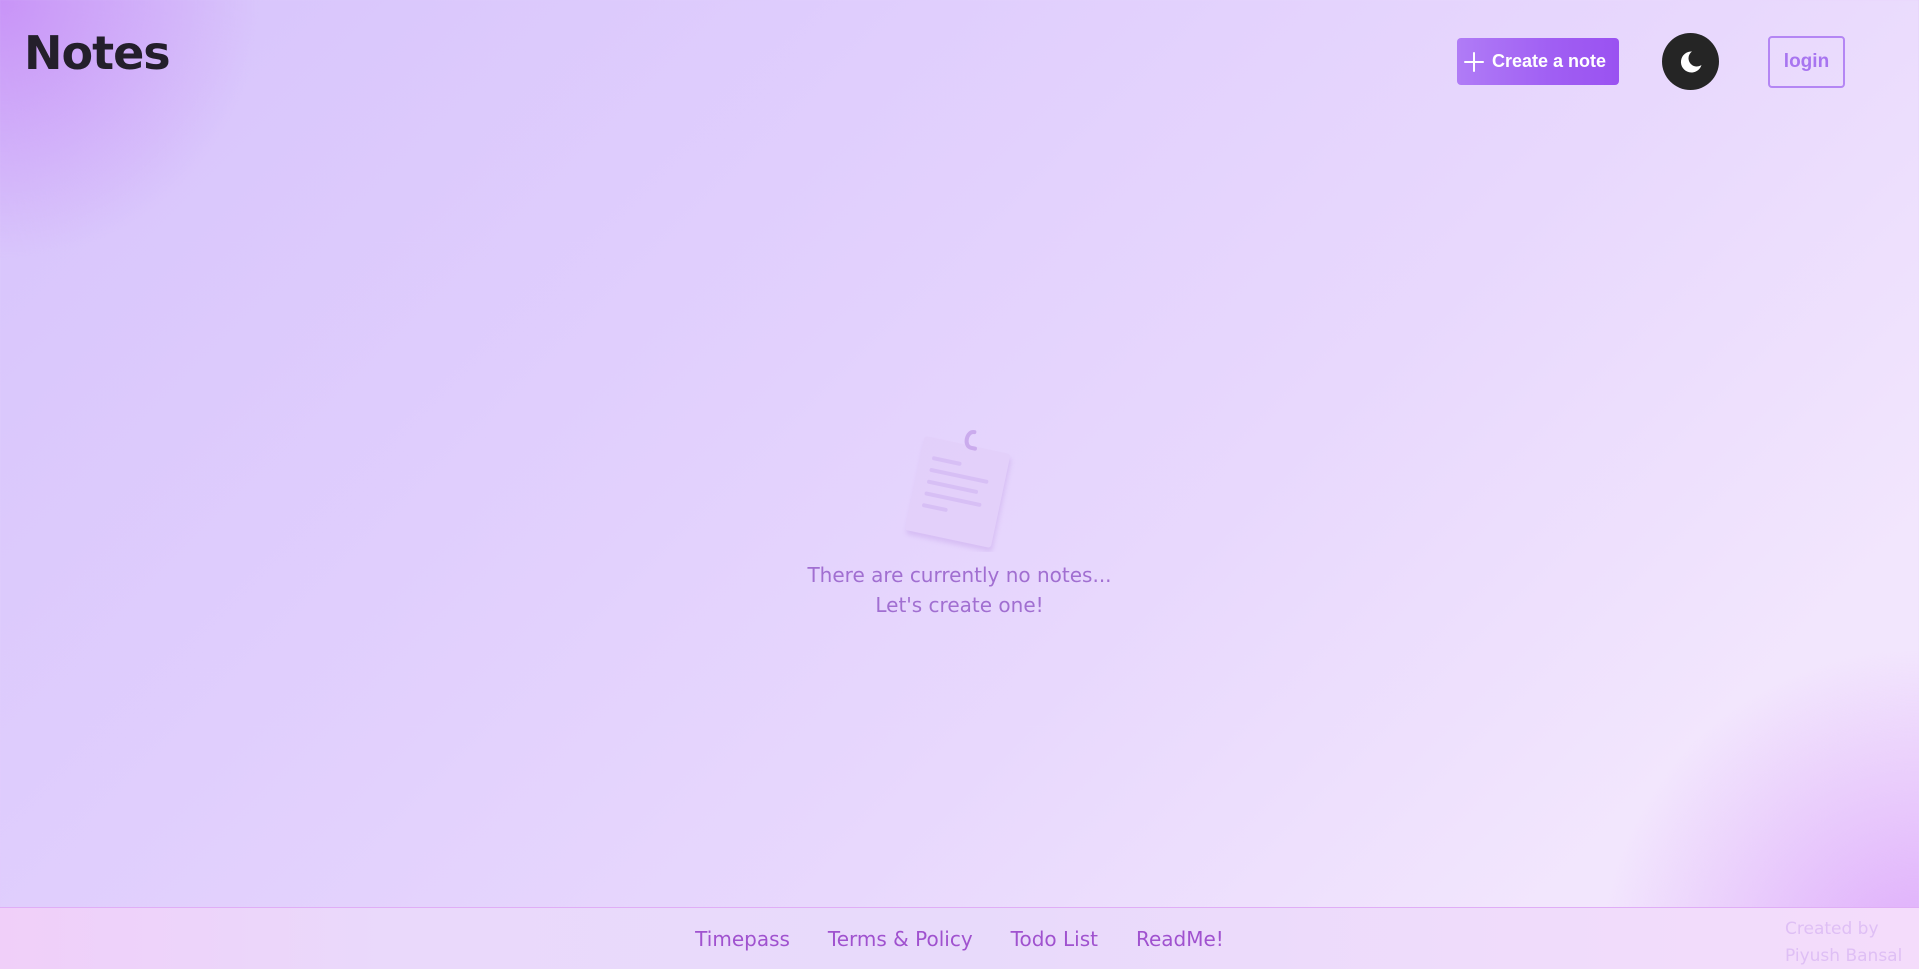 The height and width of the screenshot is (969, 1919). What do you see at coordinates (1549, 61) in the screenshot?
I see `create-note-label: Create a note` at bounding box center [1549, 61].